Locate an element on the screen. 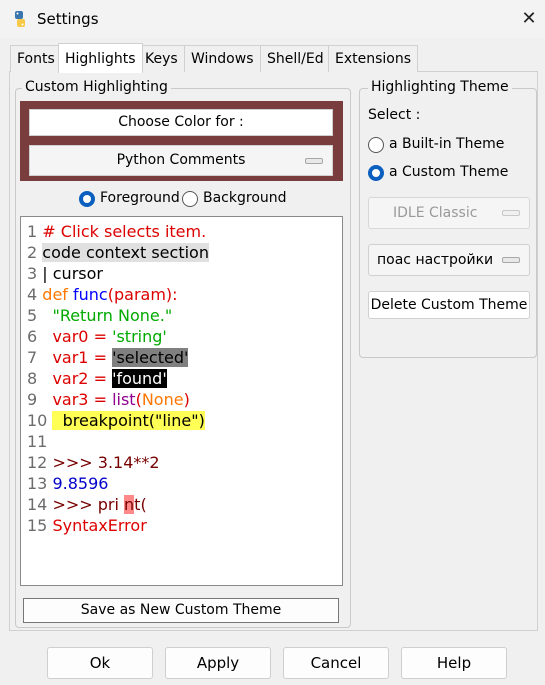 Image resolution: width=545 pixels, height=685 pixels. sample-token: "Return None." is located at coordinates (112, 315).